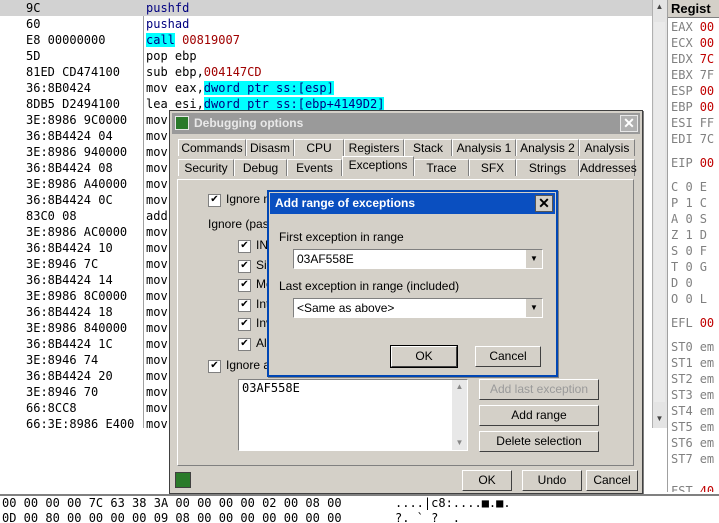 The image size is (719, 523). Describe the element at coordinates (319, 147) in the screenshot. I see `tab-cpu: CPU` at that location.